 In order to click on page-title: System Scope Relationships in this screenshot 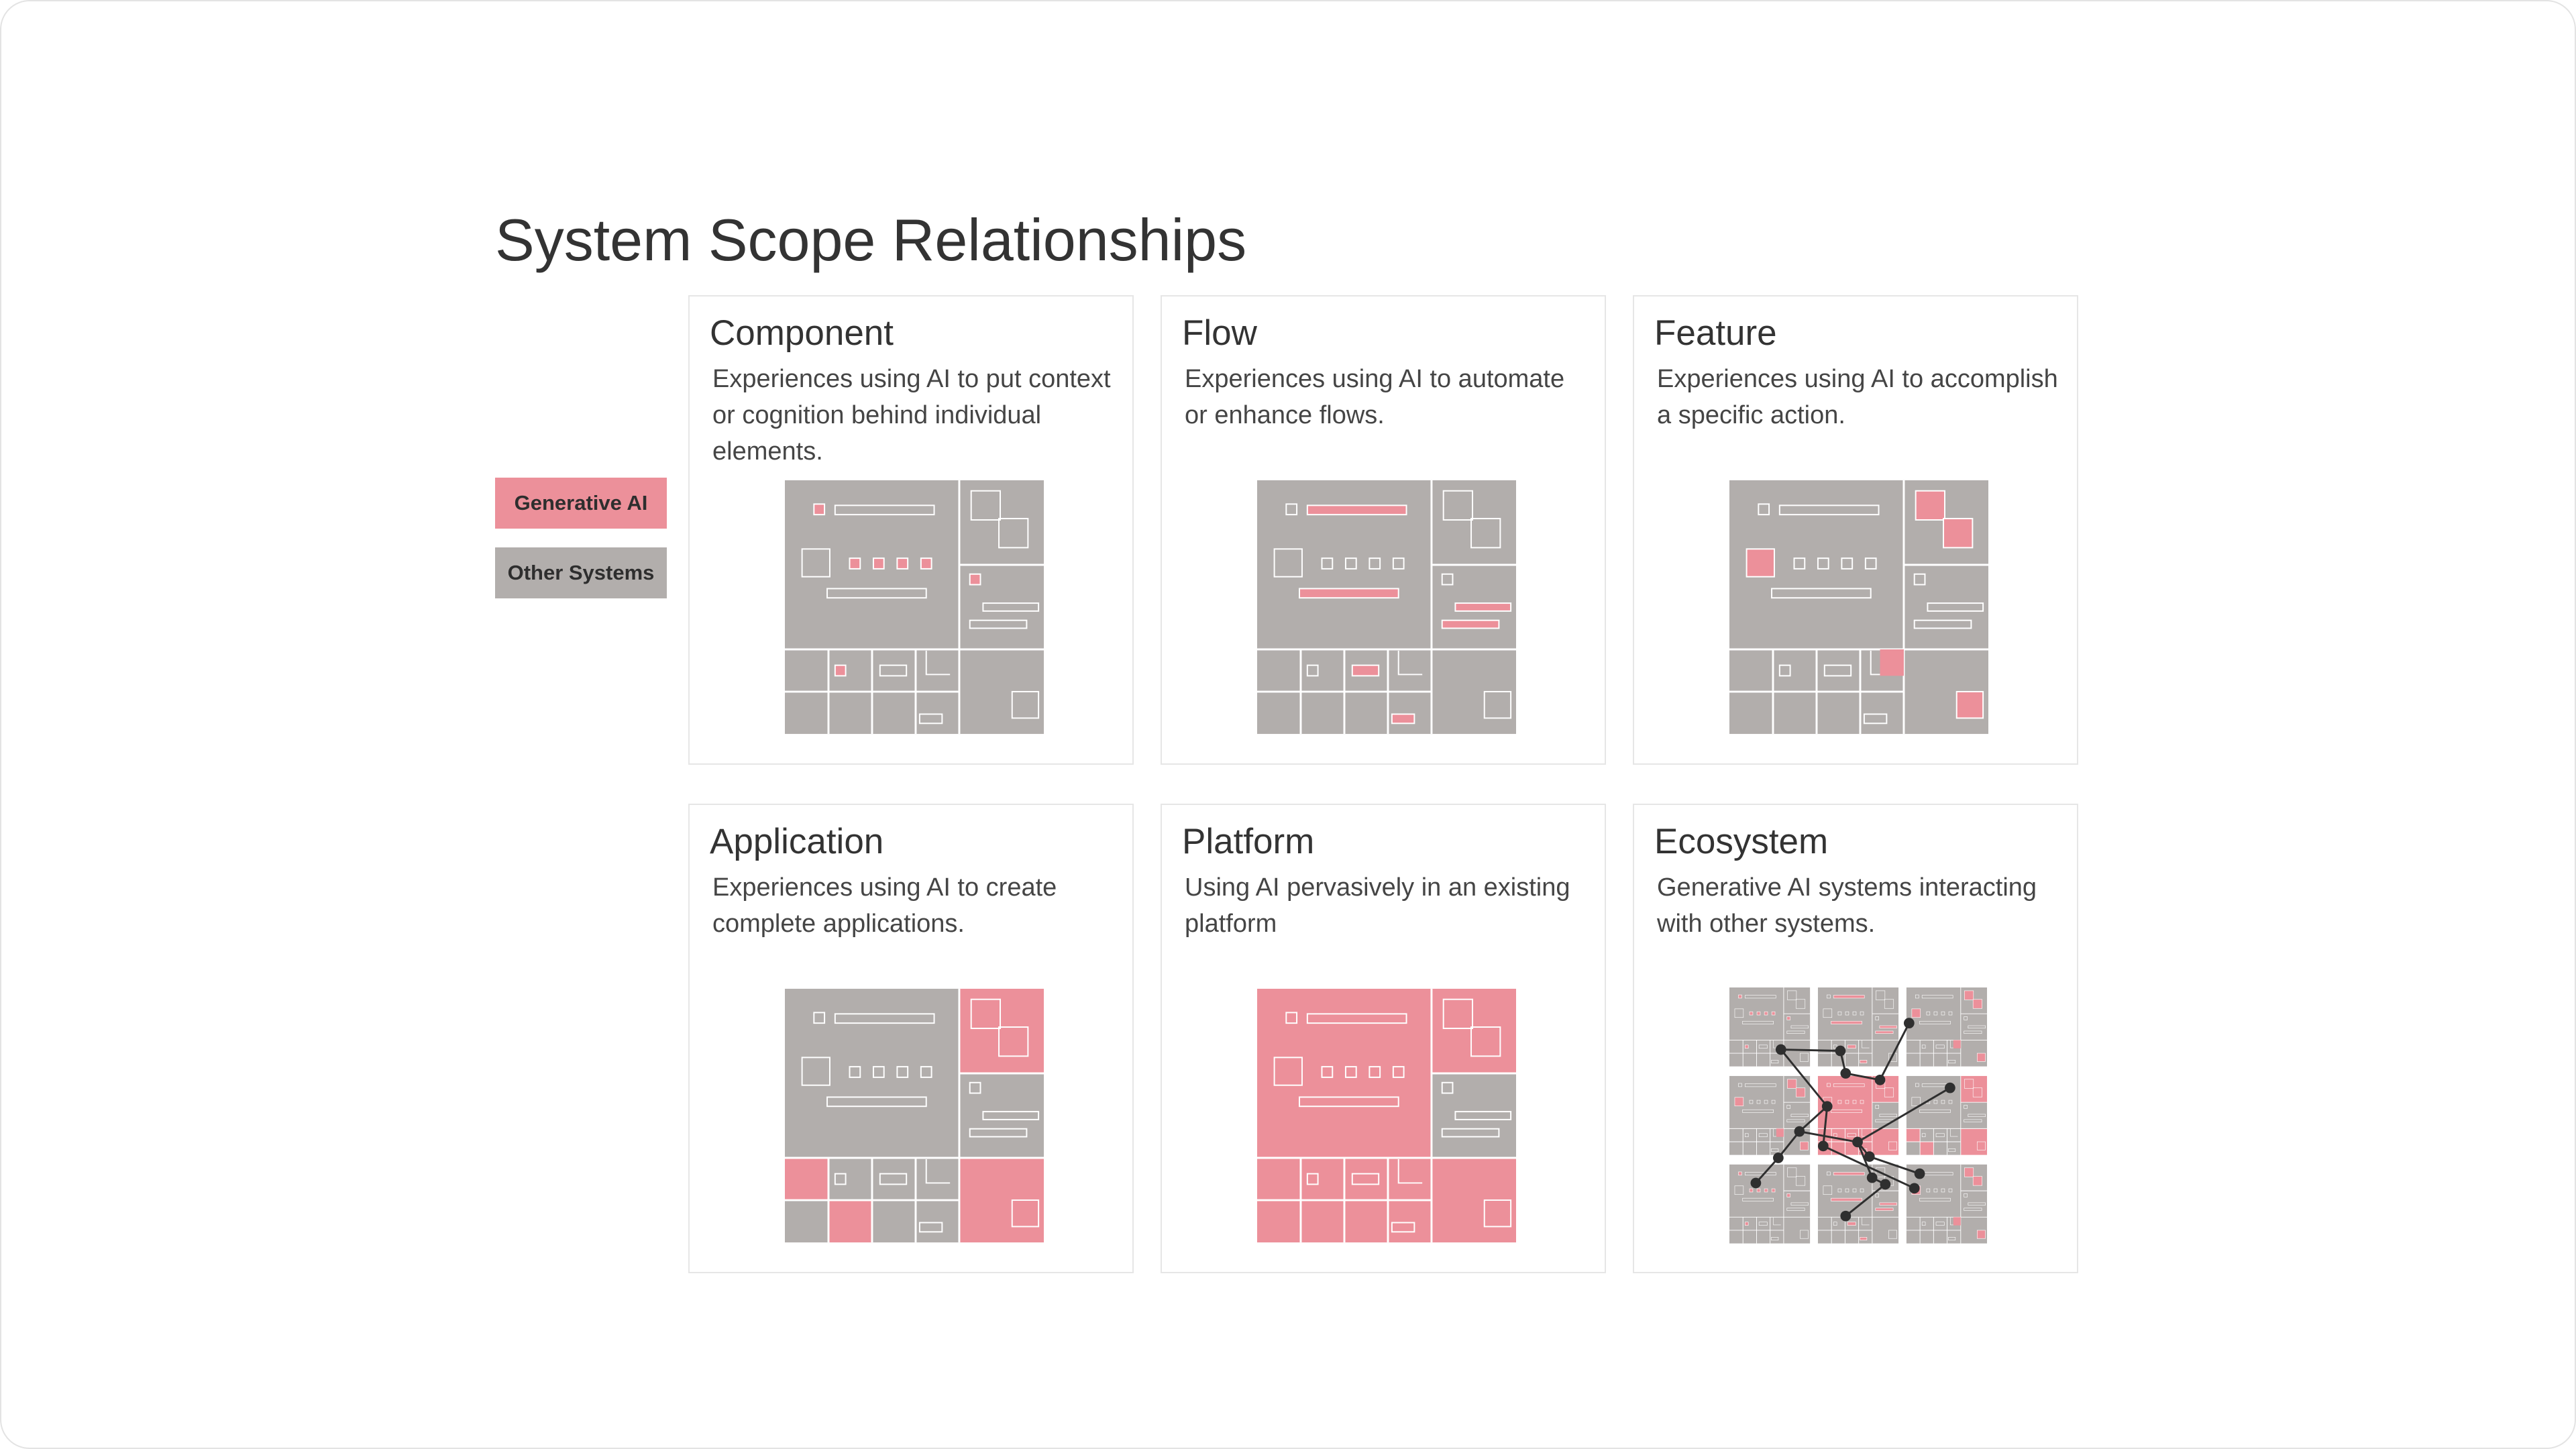, I will do `click(871, 239)`.